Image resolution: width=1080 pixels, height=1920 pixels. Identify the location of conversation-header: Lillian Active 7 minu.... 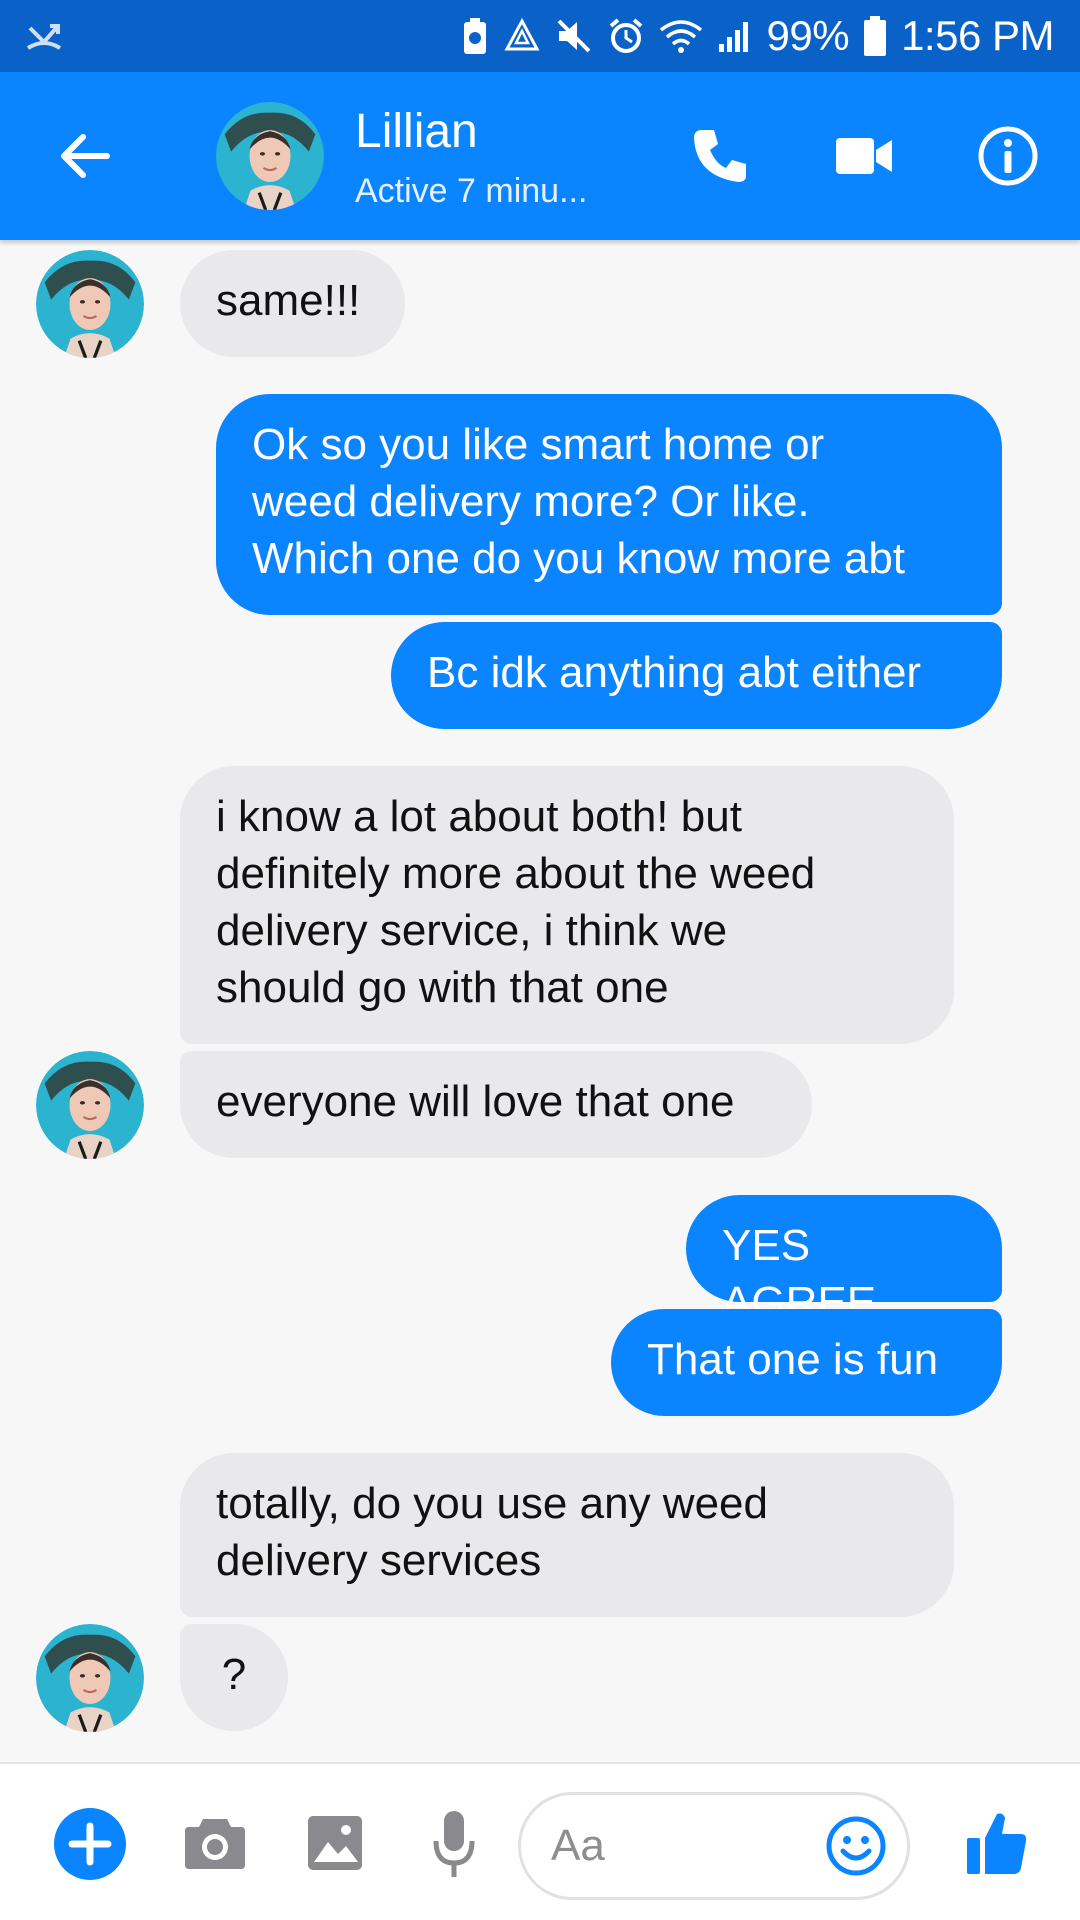
(540, 156).